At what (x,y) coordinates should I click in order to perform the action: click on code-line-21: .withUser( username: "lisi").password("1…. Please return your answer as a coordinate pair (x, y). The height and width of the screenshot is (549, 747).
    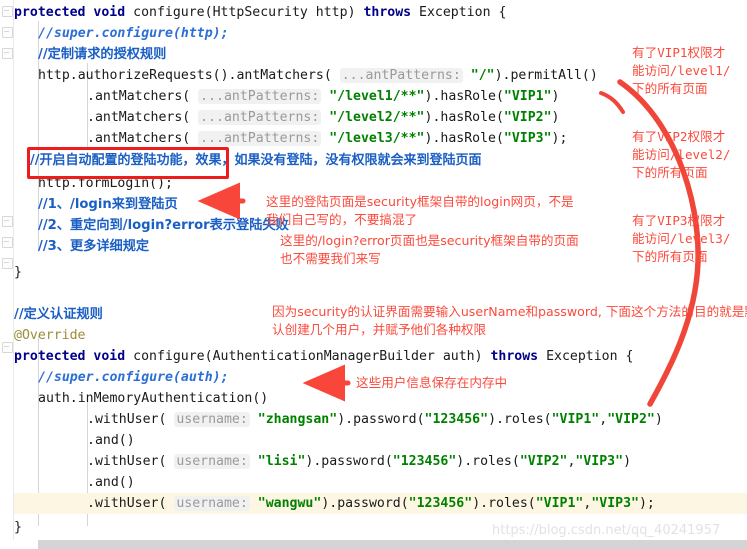
    Looking at the image, I should click on (359, 461).